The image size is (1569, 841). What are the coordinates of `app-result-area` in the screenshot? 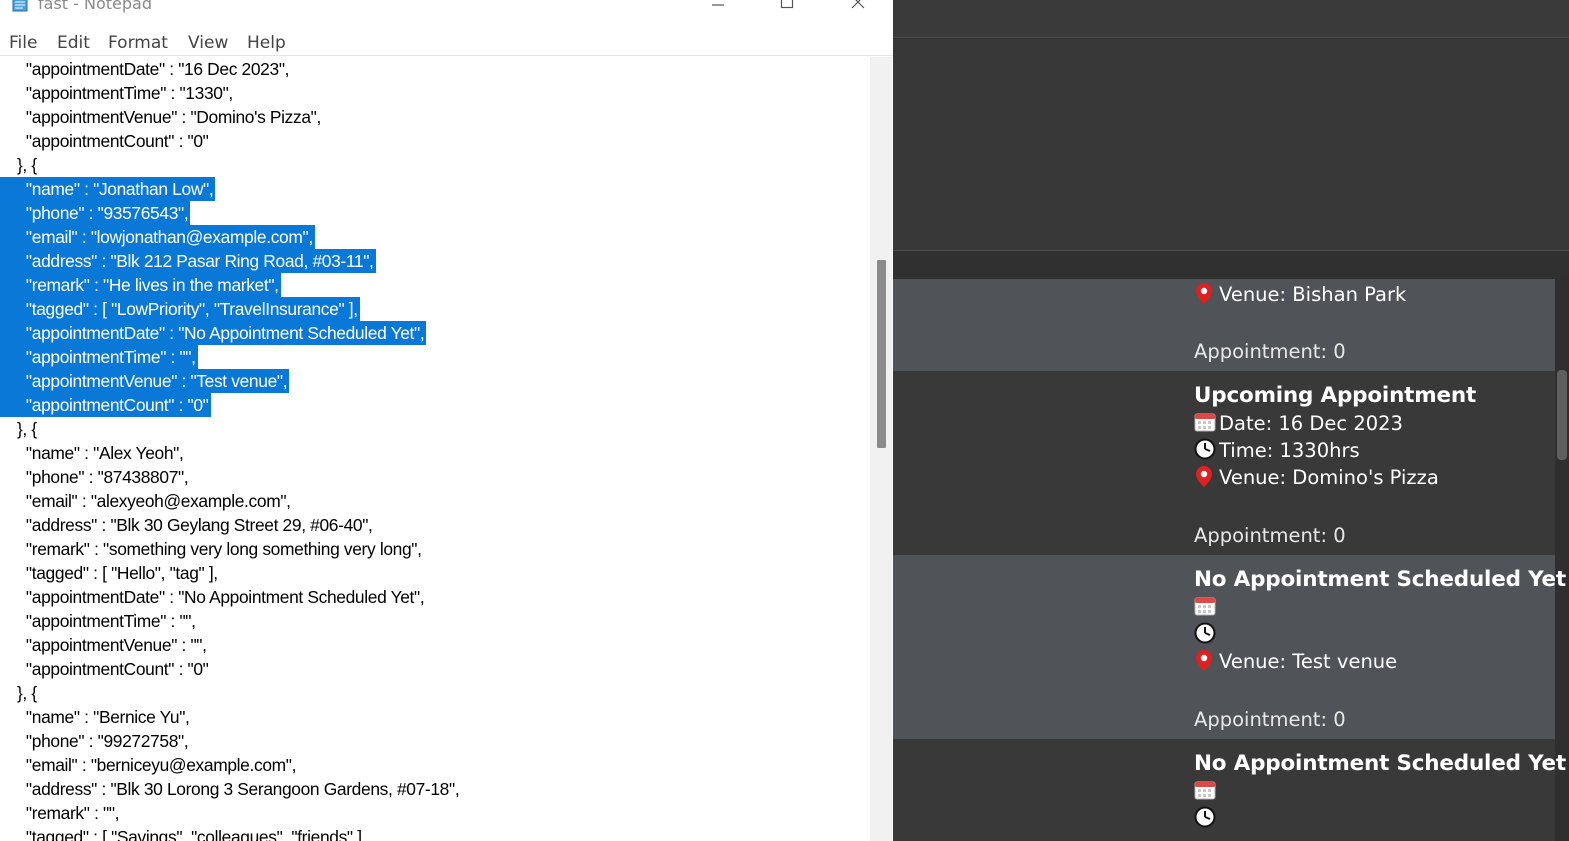 It's located at (1231, 145).